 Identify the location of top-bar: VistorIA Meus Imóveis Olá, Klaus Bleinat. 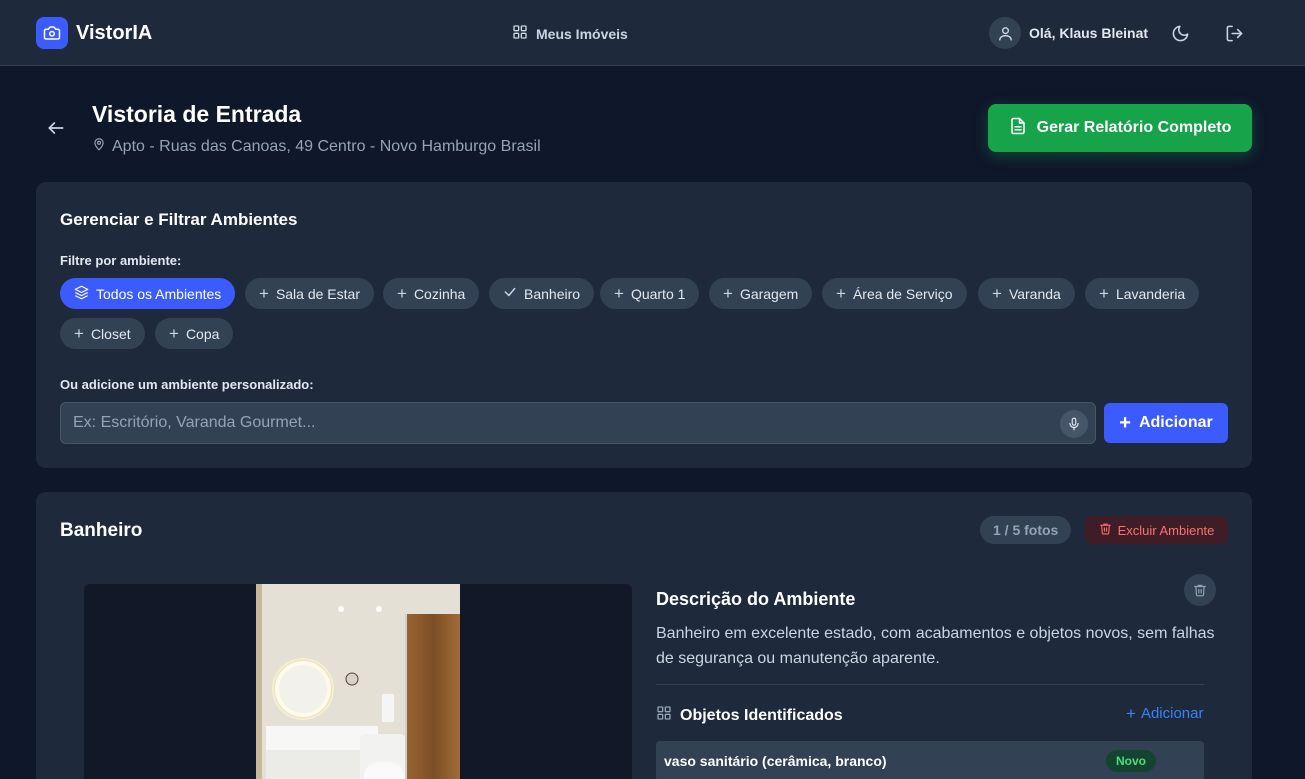
(652, 33).